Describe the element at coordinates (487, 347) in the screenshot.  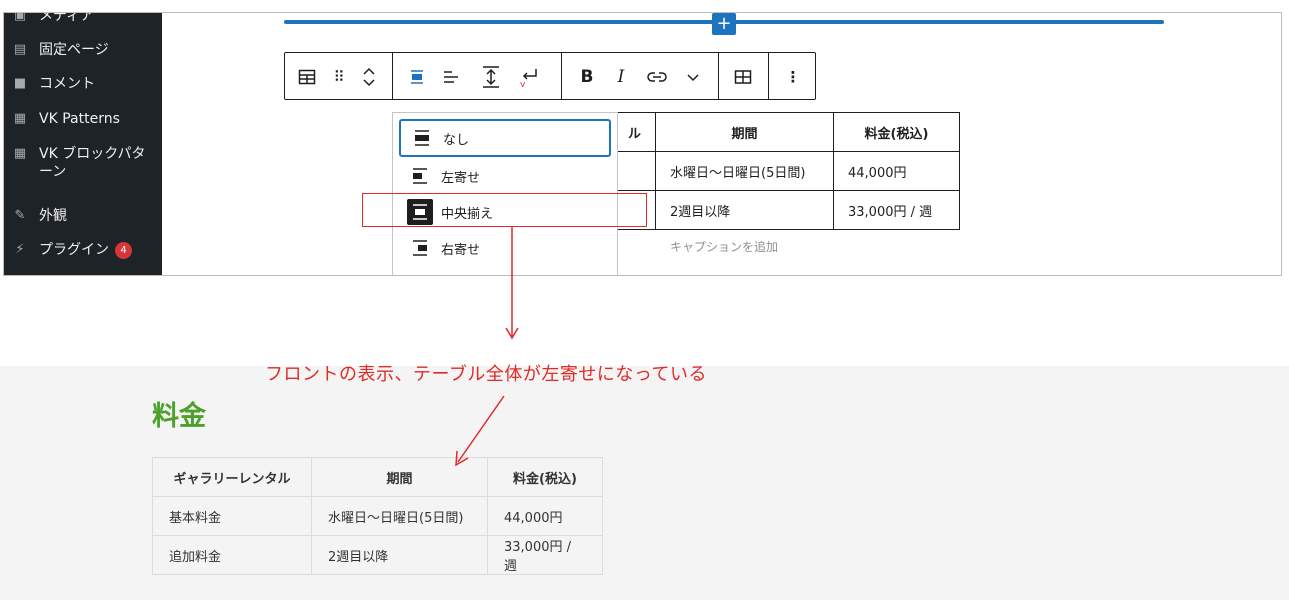
I see `annotation-arrows` at that location.